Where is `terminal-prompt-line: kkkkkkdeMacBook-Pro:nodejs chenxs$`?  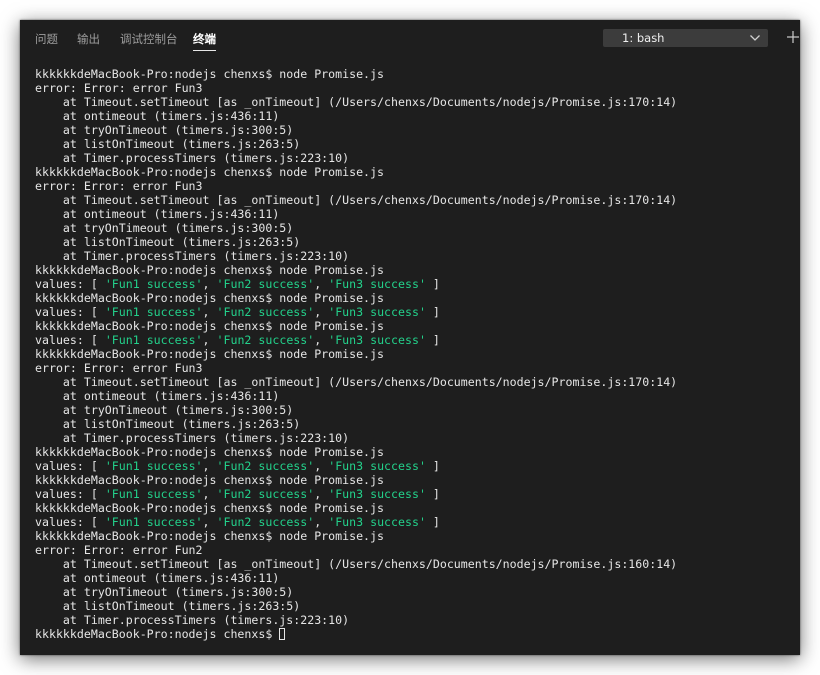 terminal-prompt-line: kkkkkkdeMacBook-Pro:nodejs chenxs$ is located at coordinates (415, 634).